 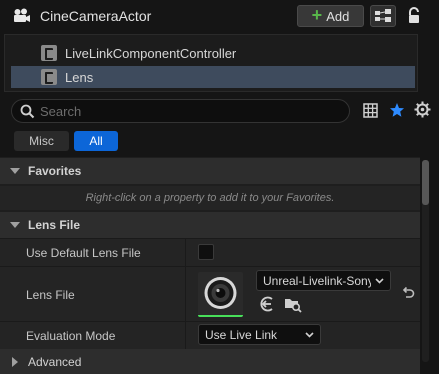 I want to click on lens-file-value: Unreal-Livelink-Sony, so click(x=317, y=280).